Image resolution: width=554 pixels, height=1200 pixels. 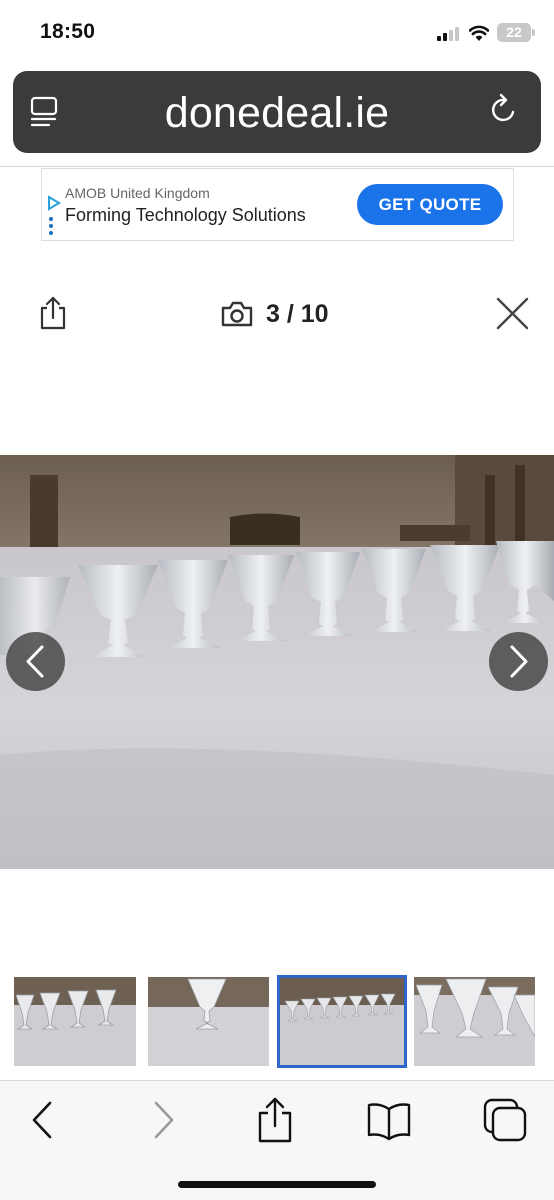 I want to click on address-text: donedeal.ie, so click(x=277, y=113).